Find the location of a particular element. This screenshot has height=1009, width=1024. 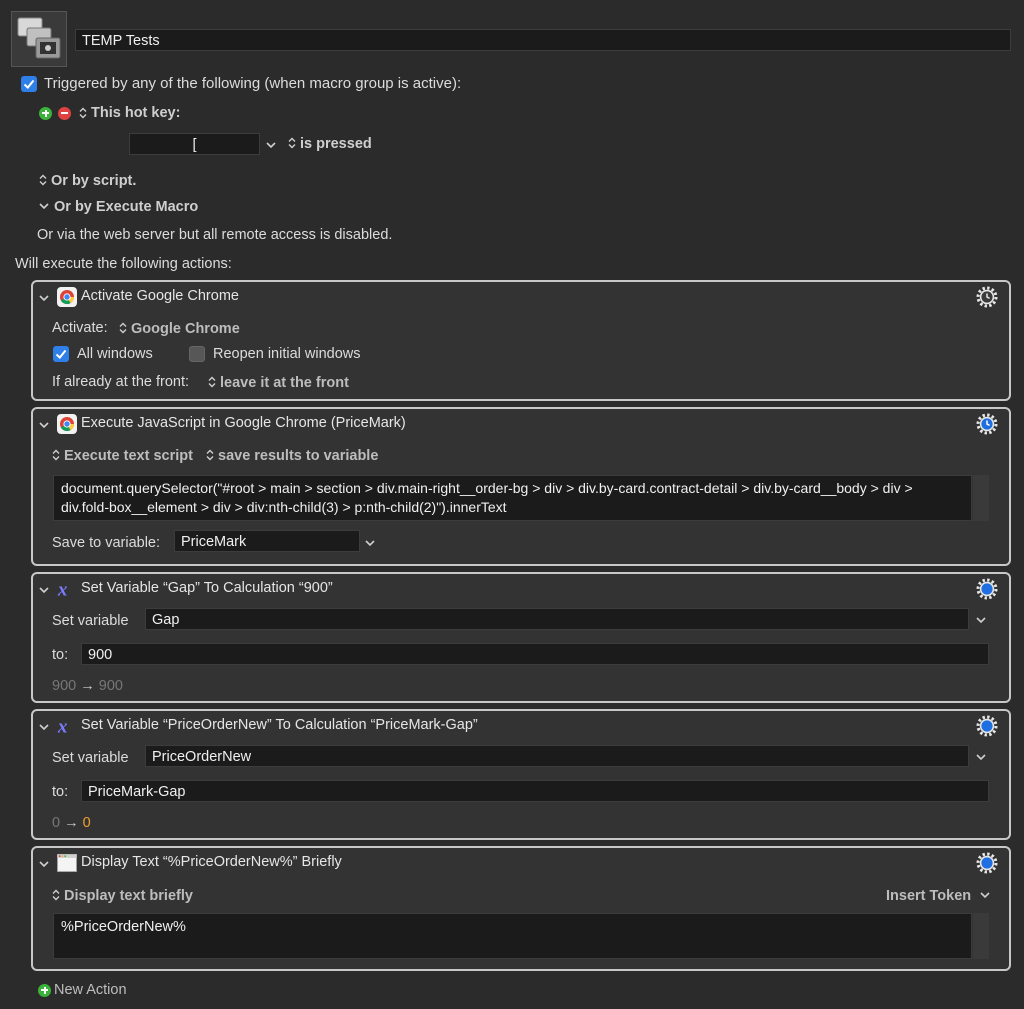

script-scrollbar is located at coordinates (981, 498).